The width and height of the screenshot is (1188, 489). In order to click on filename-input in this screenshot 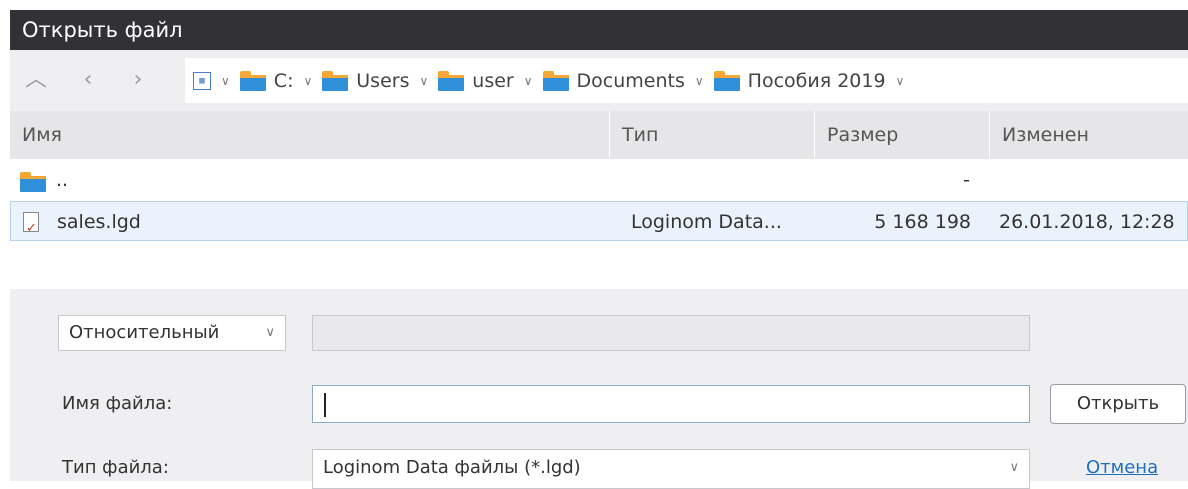, I will do `click(671, 404)`.